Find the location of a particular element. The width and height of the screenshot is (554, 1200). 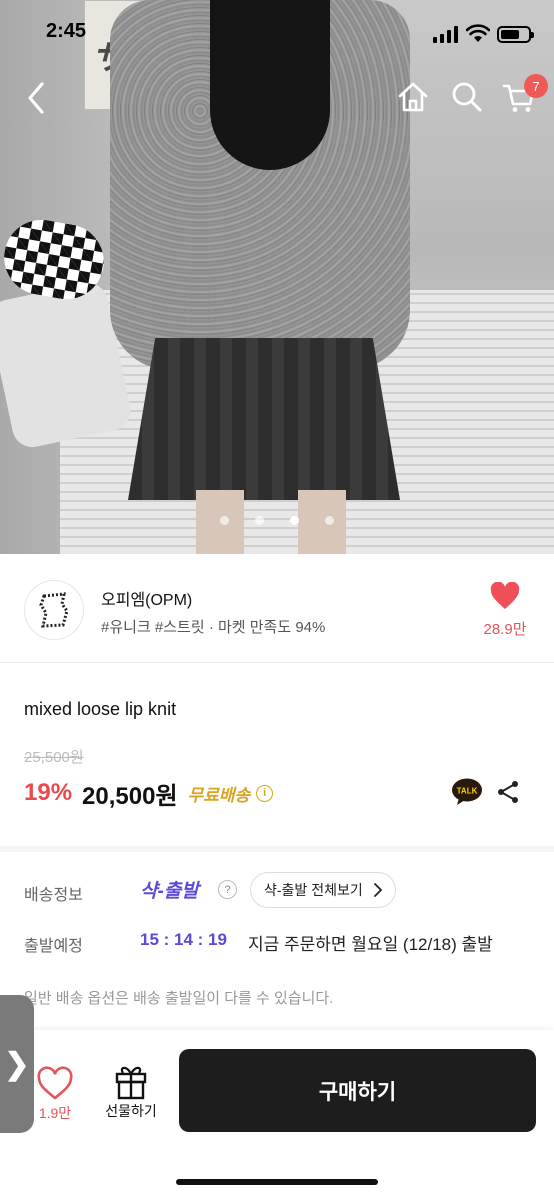

status-time: 2:45 is located at coordinates (66, 31).